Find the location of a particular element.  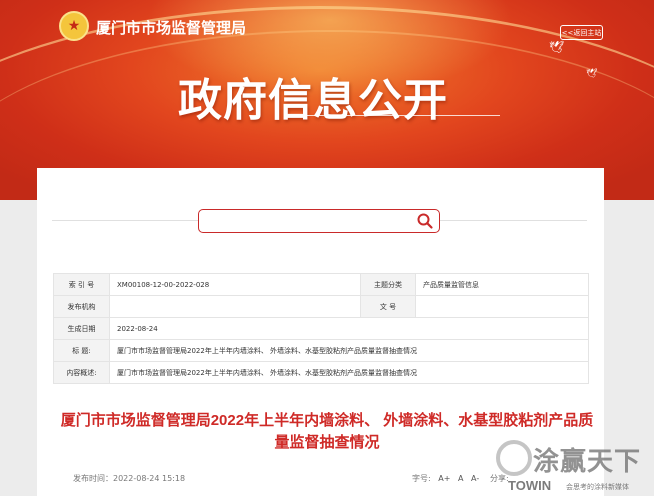

national-emblem-icon: ★ is located at coordinates (74, 26).